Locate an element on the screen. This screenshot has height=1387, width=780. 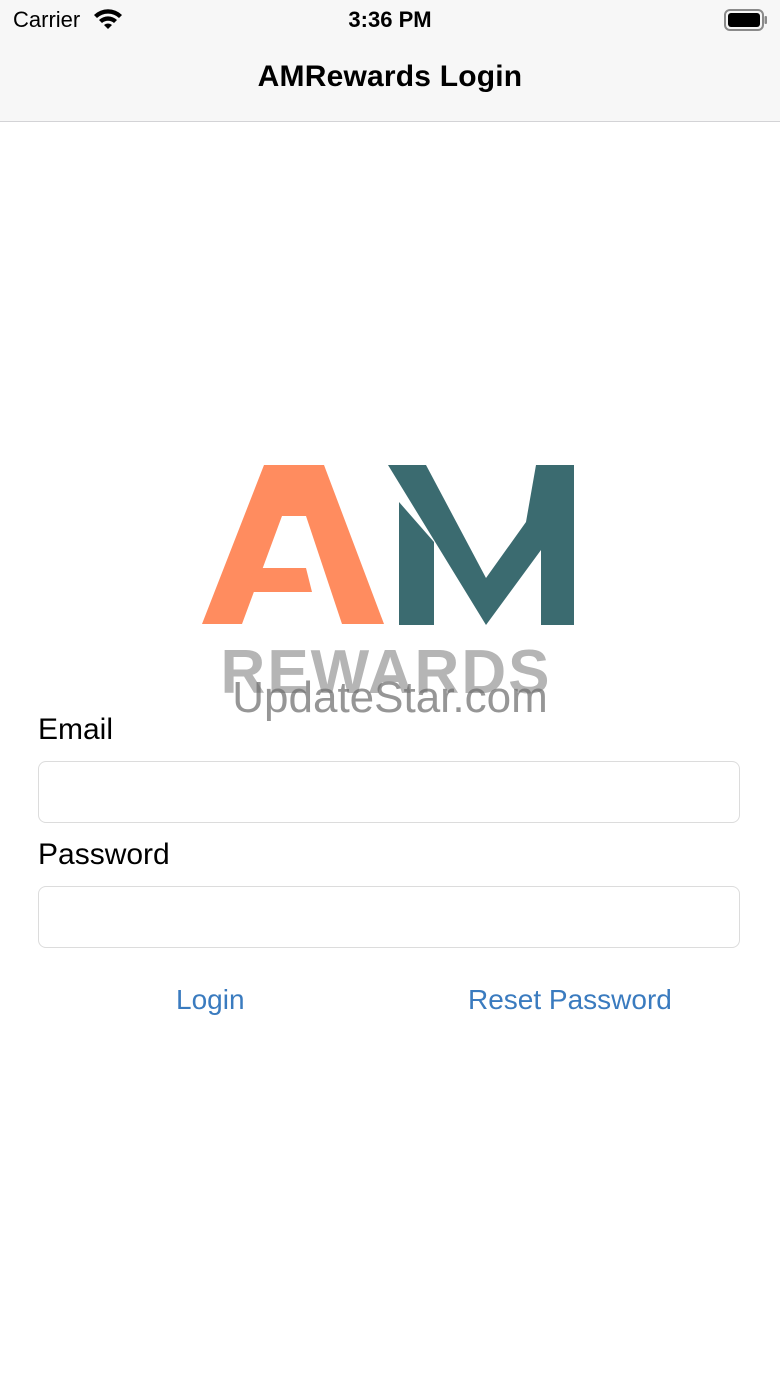
status-bar: Carrier 3:36 PM is located at coordinates (390, 20).